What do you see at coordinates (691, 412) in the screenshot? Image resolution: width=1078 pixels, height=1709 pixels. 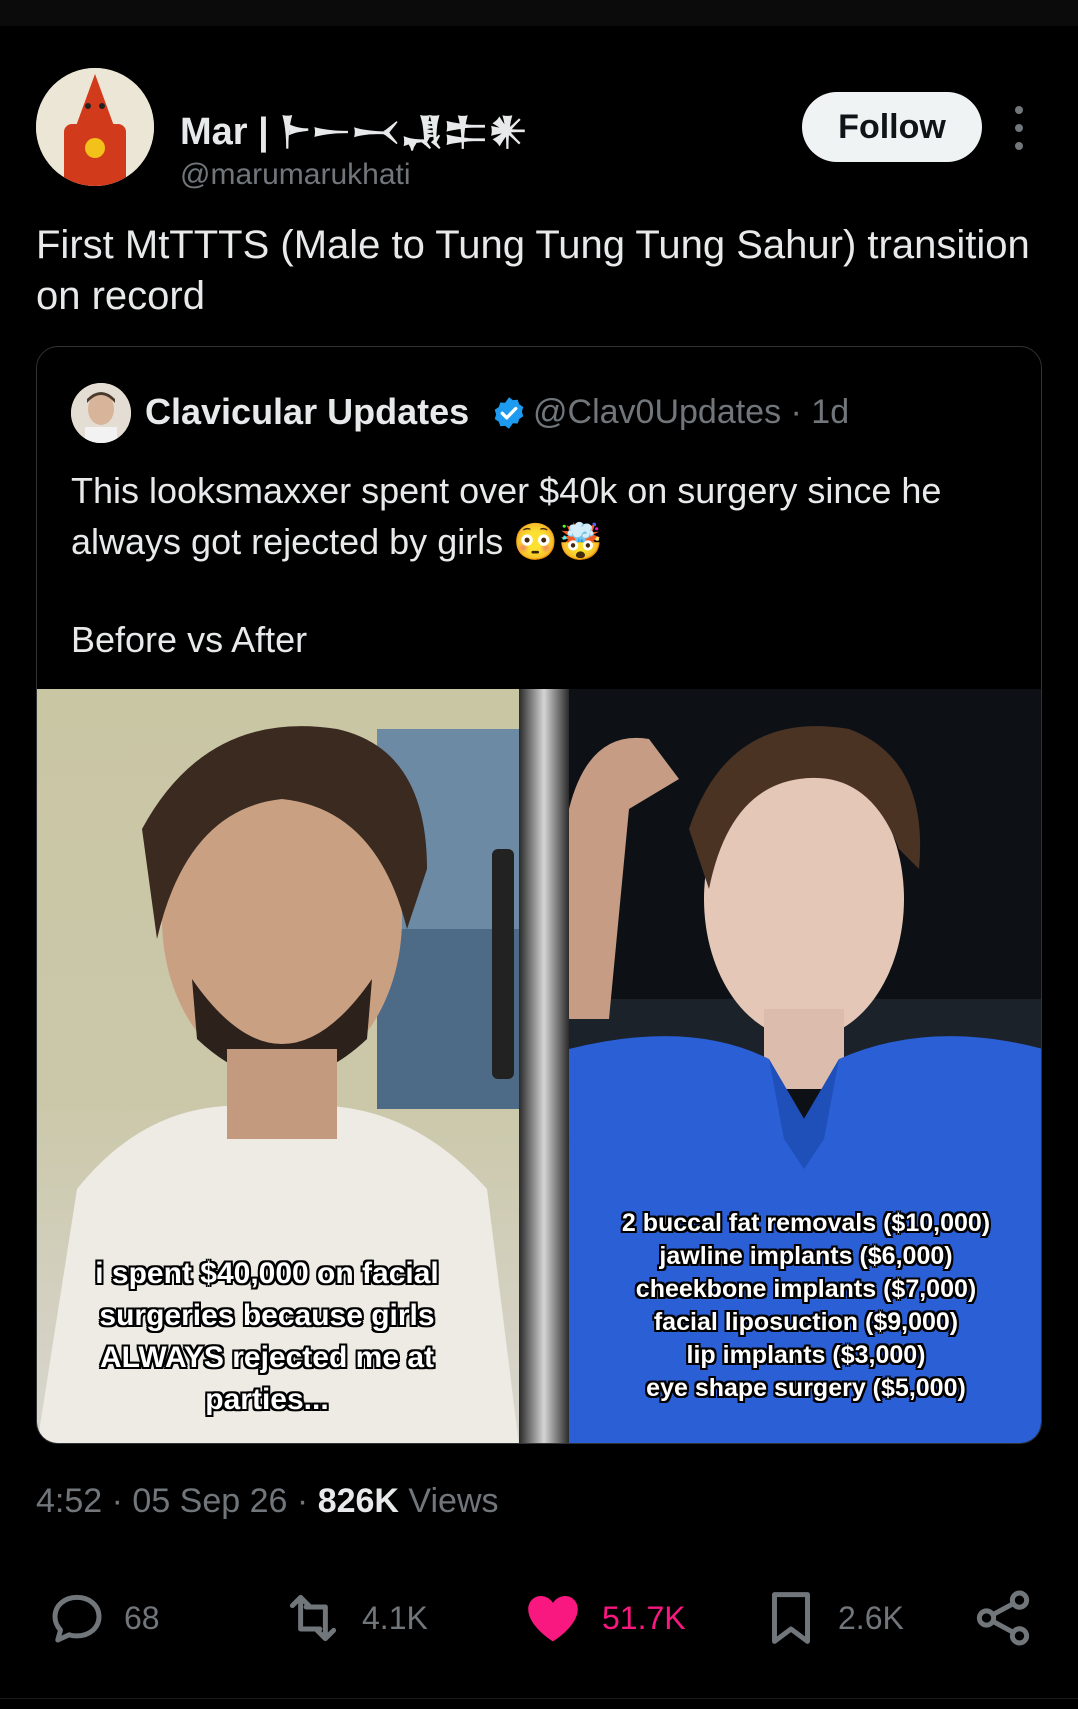 I see `quoted-handle-time: @Clav0Updates · 1d` at bounding box center [691, 412].